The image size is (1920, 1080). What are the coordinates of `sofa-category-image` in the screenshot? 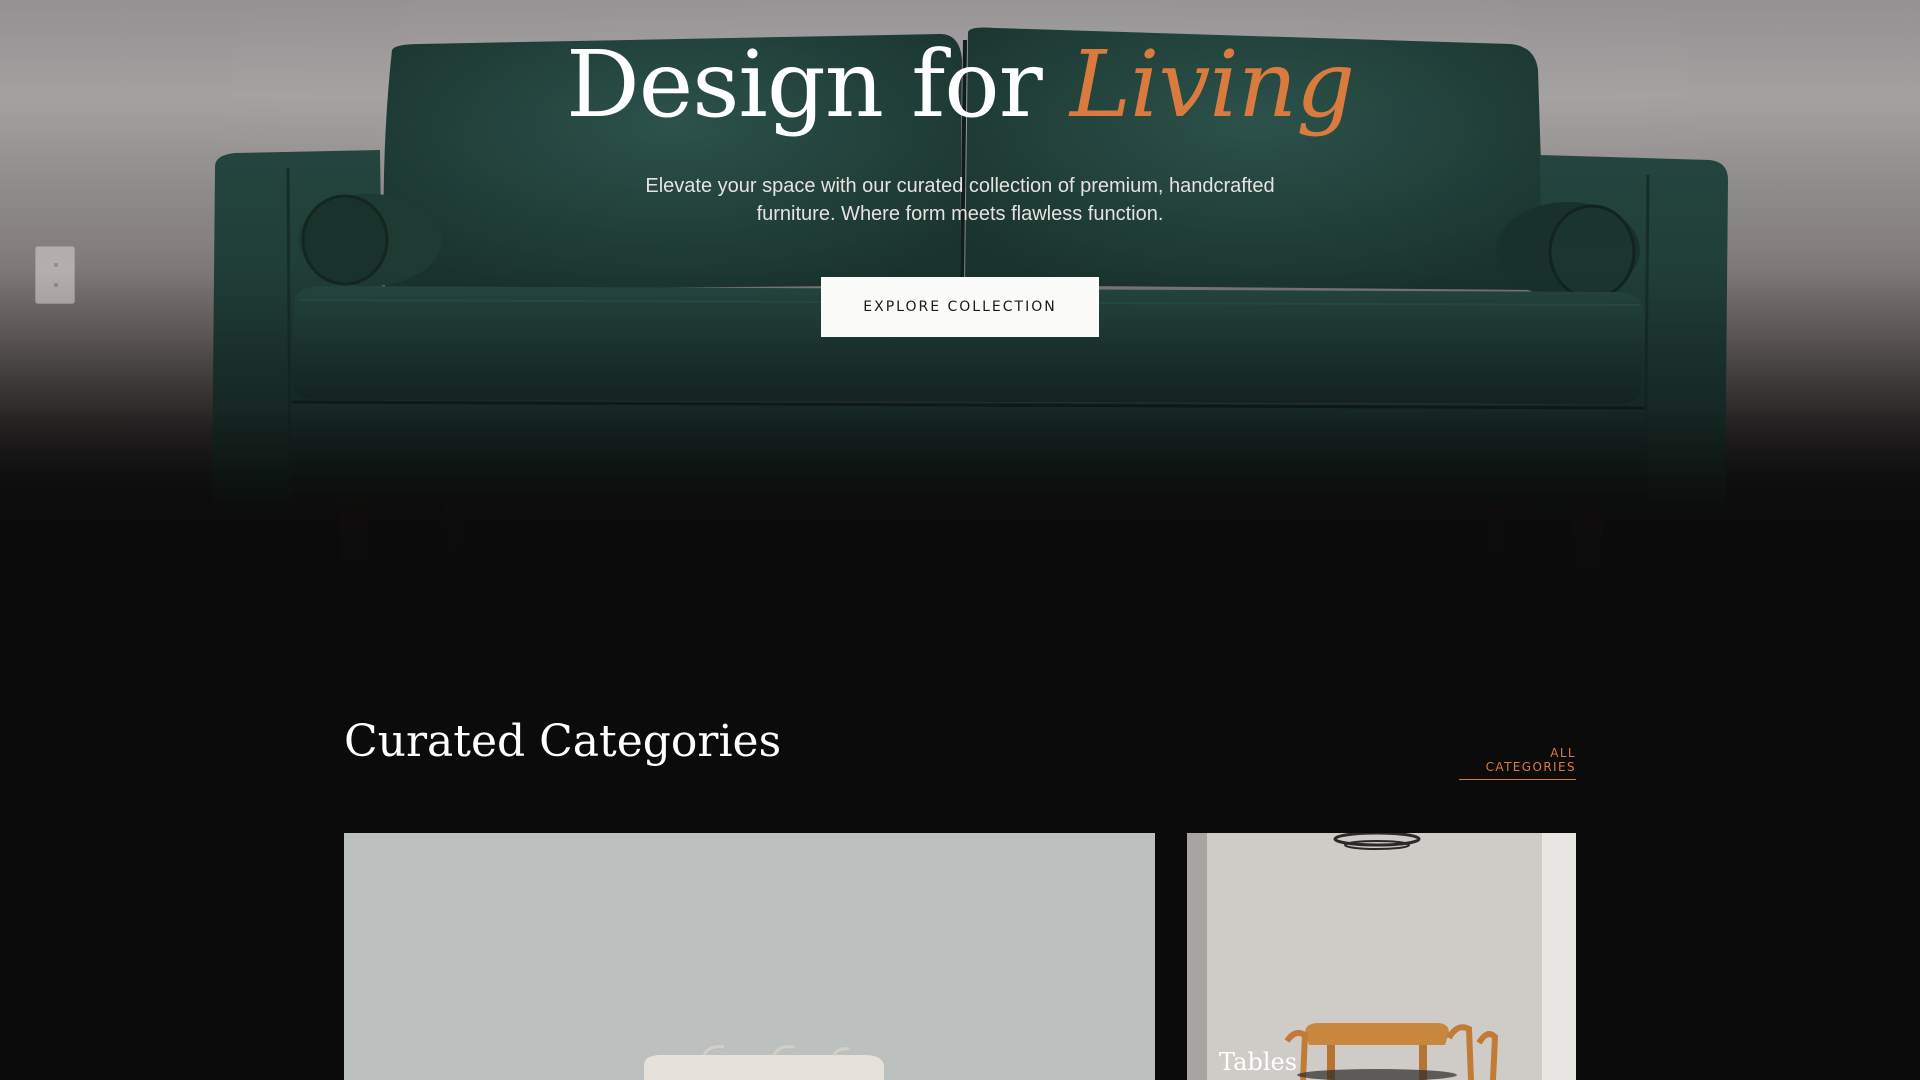 It's located at (749, 956).